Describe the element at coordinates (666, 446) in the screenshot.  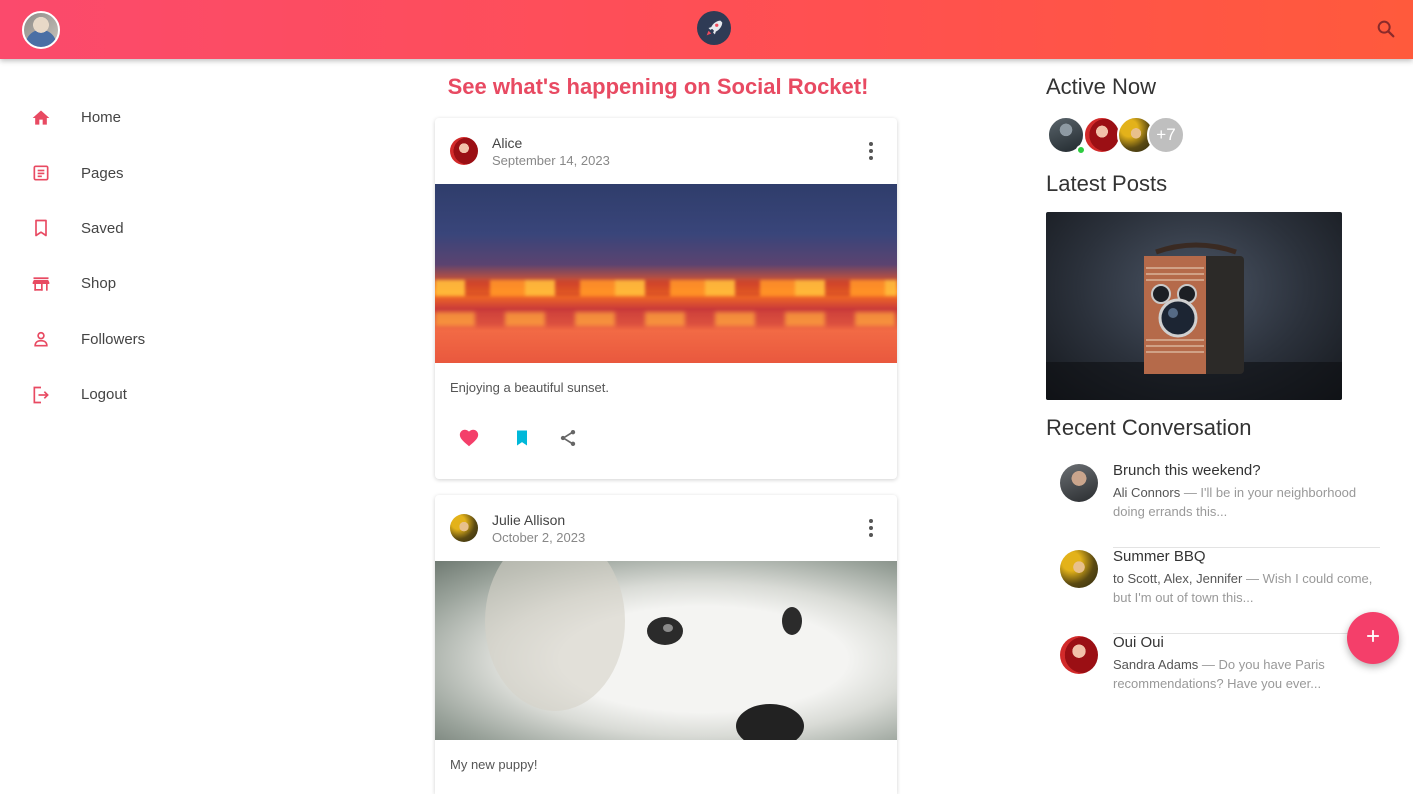
I see `post-actions` at that location.